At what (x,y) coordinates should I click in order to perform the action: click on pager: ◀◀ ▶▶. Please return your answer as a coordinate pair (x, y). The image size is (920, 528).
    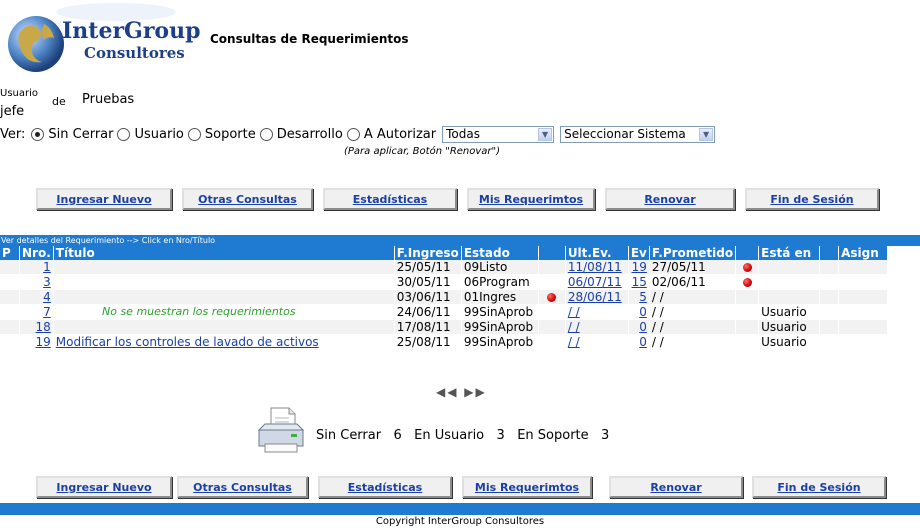
    Looking at the image, I should click on (461, 392).